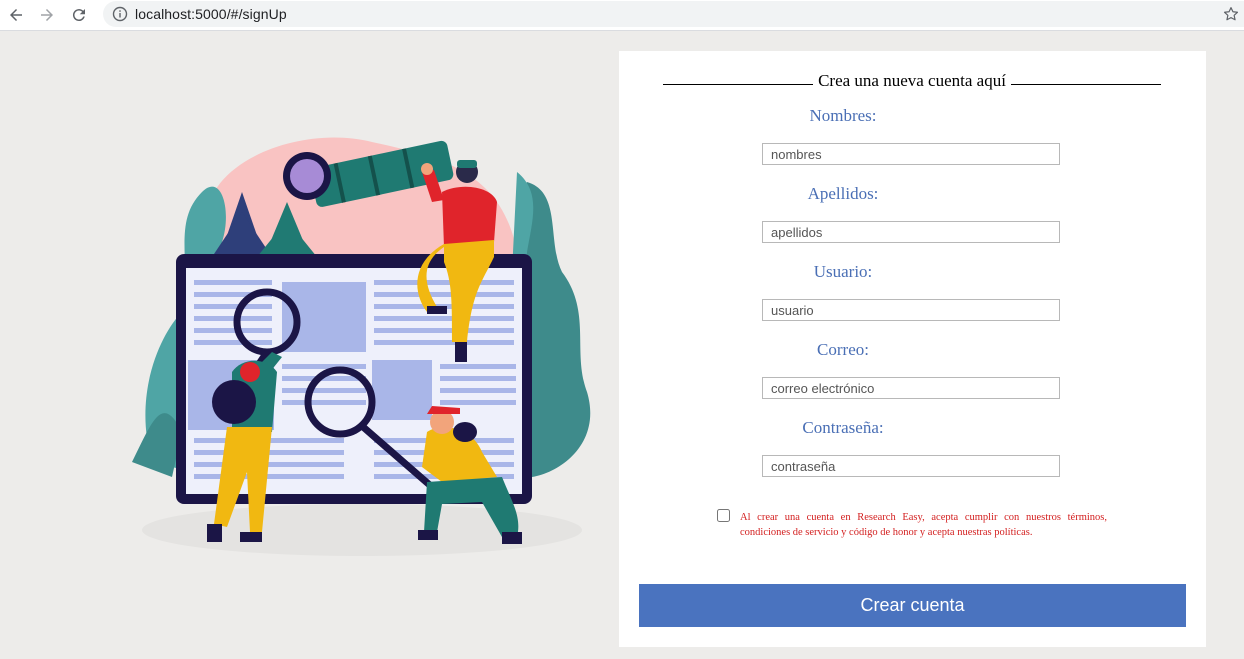 This screenshot has width=1244, height=659. I want to click on email-input, so click(911, 388).